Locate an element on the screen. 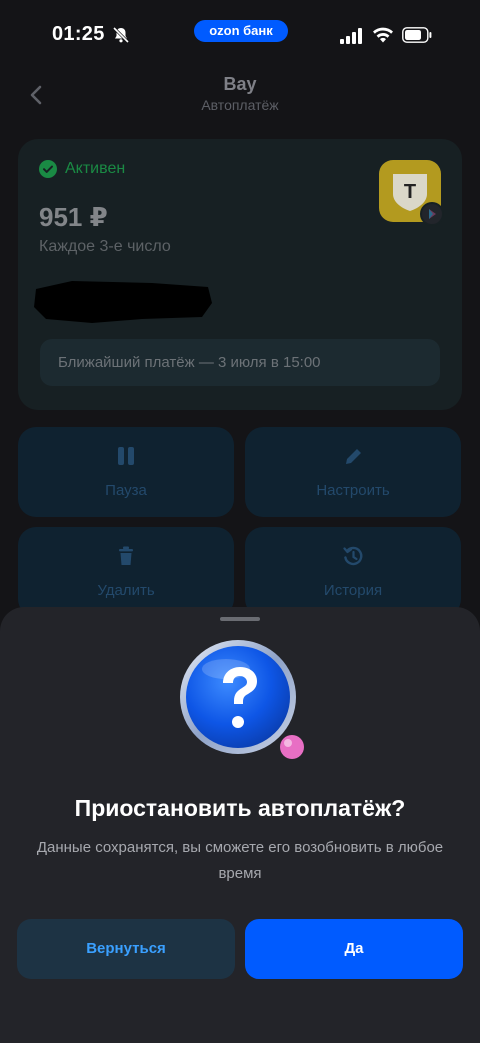 Image resolution: width=480 pixels, height=1043 pixels. go-back-button: Вернуться is located at coordinates (126, 949).